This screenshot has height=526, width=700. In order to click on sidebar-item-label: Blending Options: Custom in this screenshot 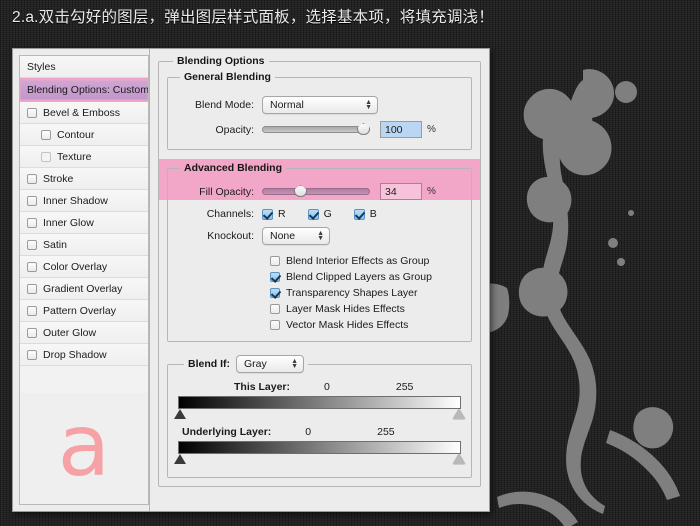, I will do `click(88, 90)`.